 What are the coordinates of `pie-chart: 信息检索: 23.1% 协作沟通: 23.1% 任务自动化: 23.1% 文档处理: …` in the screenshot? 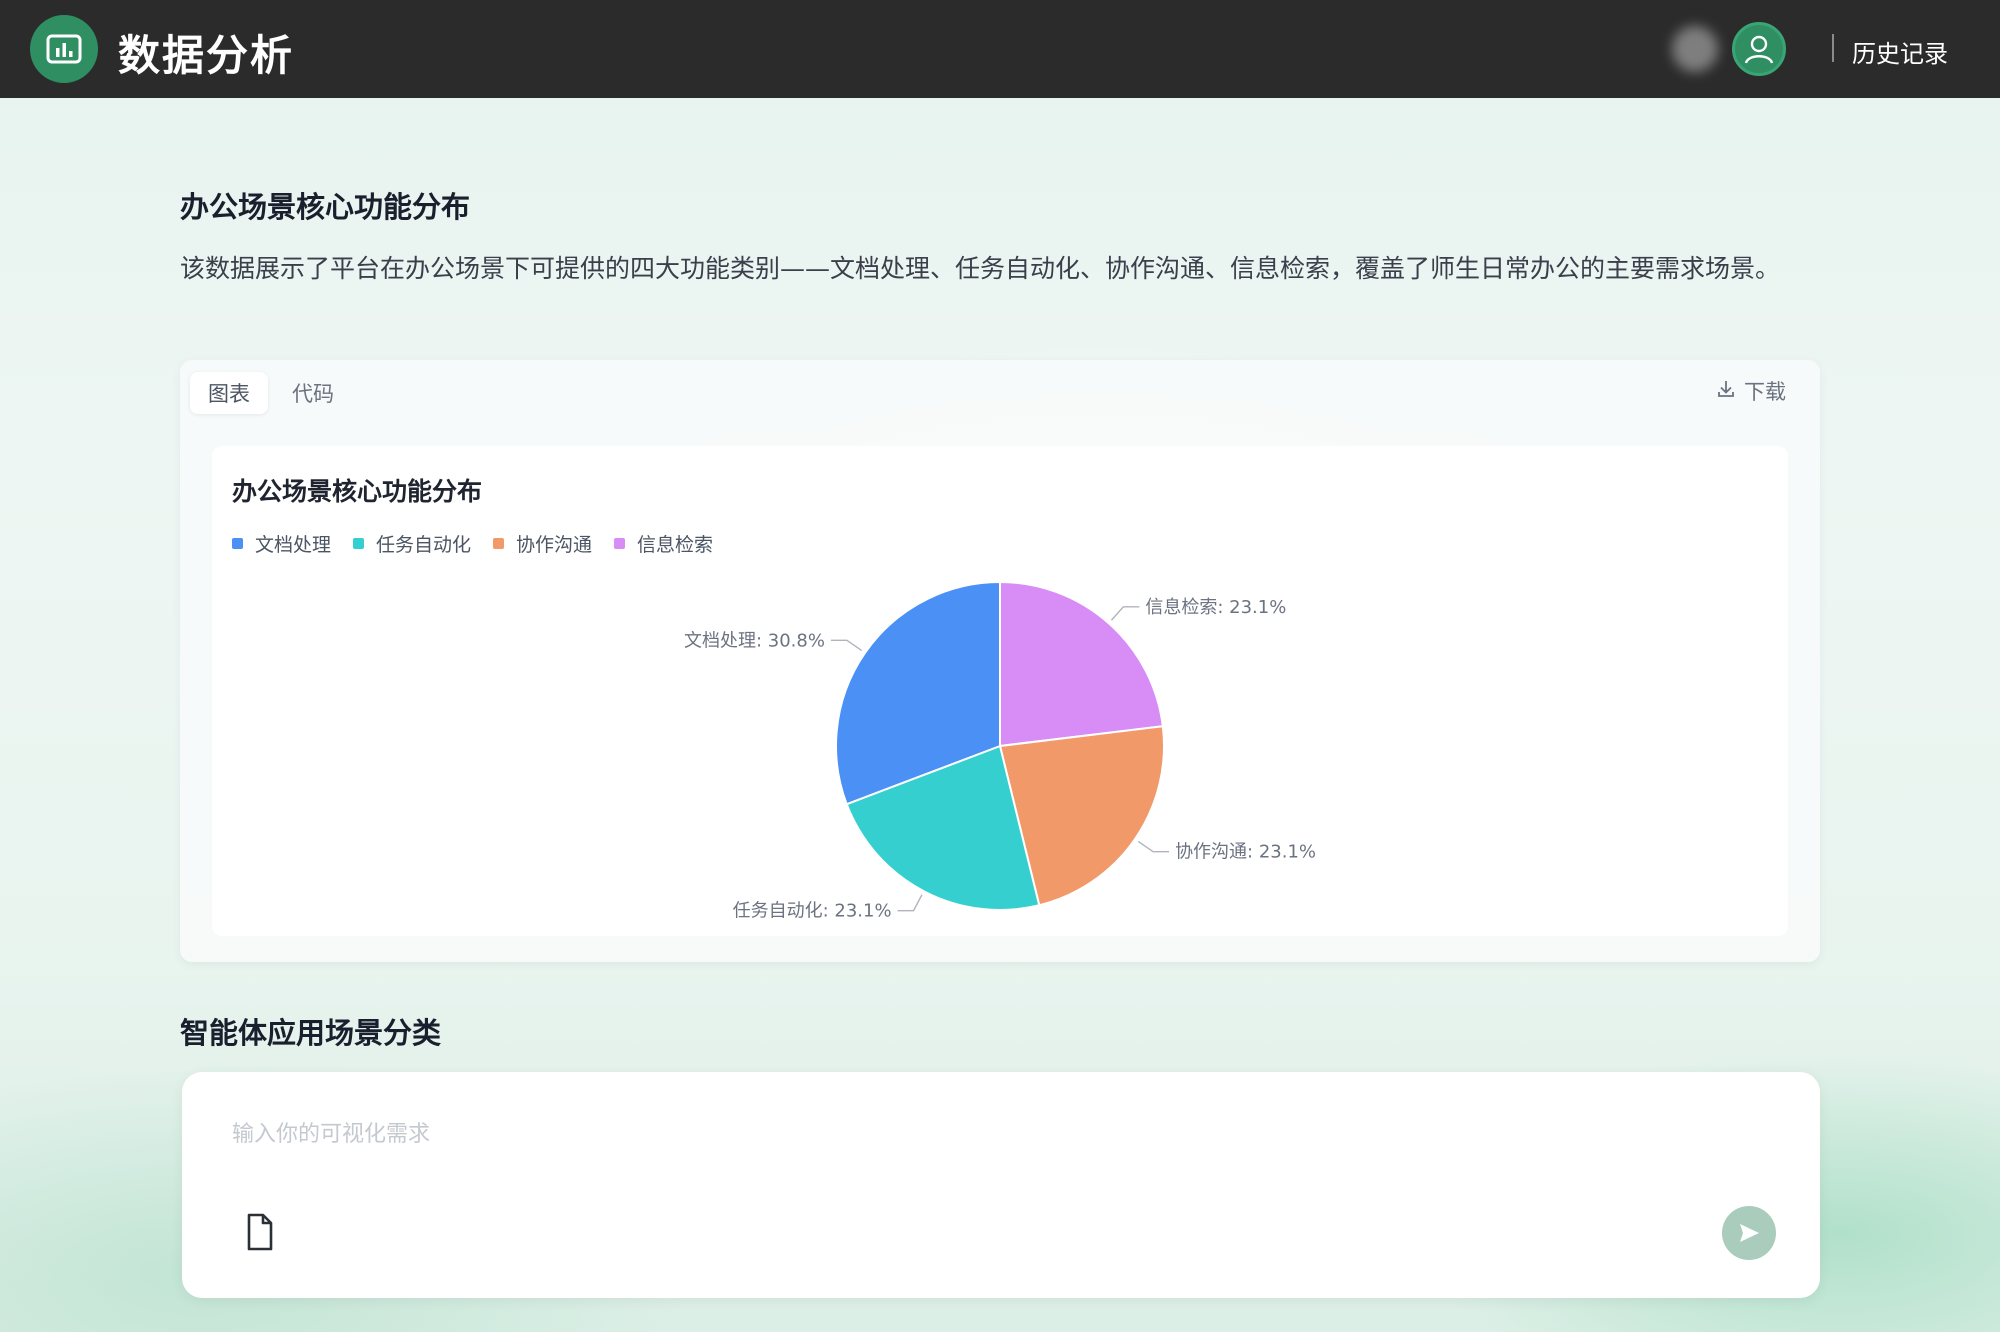 It's located at (1000, 751).